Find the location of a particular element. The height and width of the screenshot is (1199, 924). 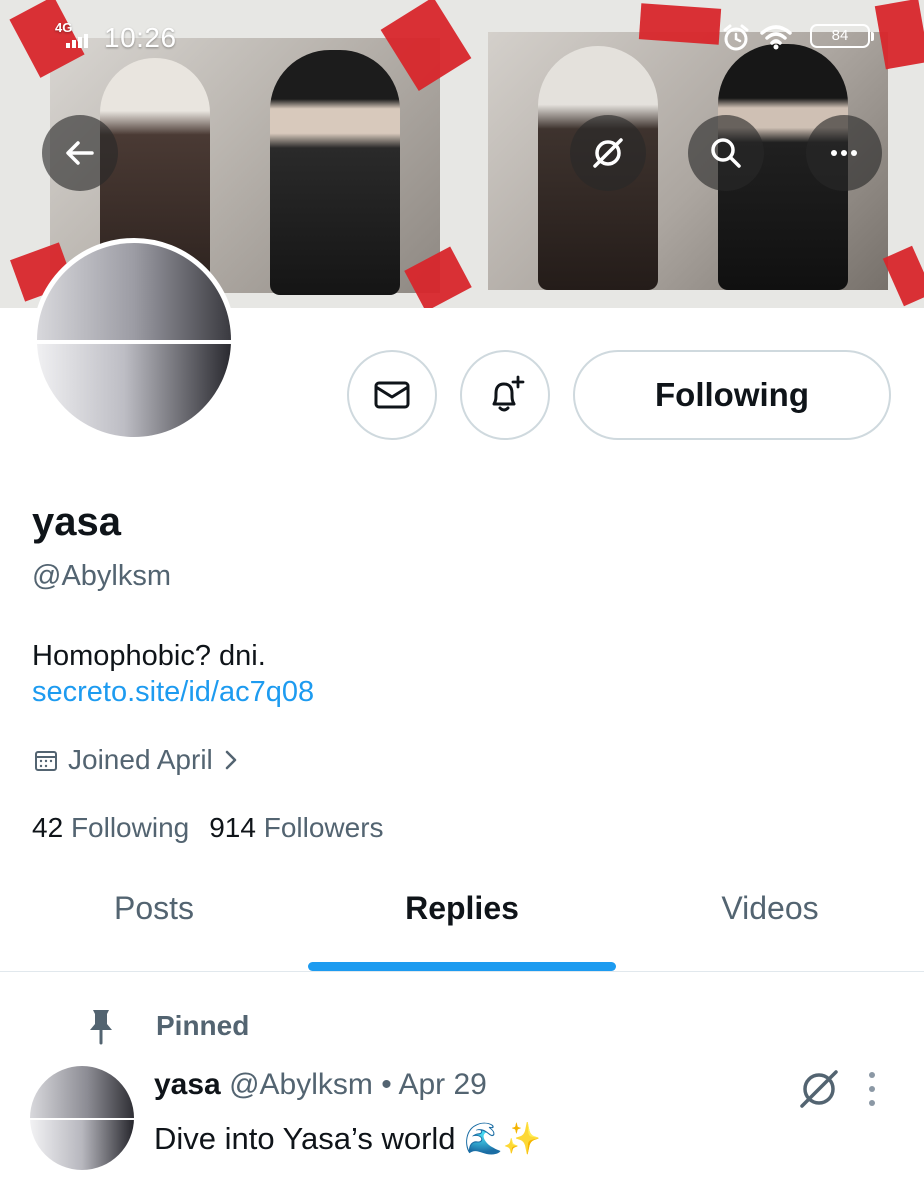

profile-tabs: Posts Replies Videos is located at coordinates (462, 916).